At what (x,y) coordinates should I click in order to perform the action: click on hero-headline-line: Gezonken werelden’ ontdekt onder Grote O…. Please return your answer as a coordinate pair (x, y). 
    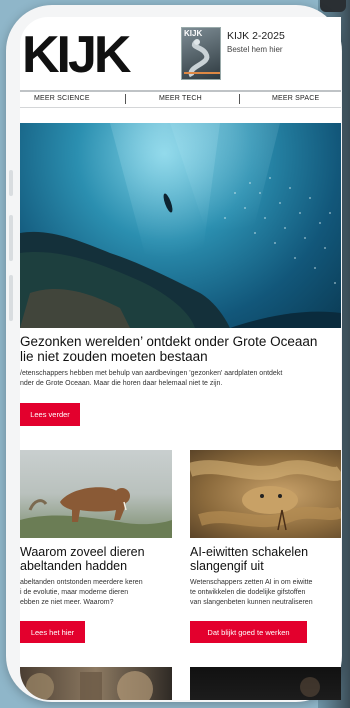
    Looking at the image, I should click on (169, 341).